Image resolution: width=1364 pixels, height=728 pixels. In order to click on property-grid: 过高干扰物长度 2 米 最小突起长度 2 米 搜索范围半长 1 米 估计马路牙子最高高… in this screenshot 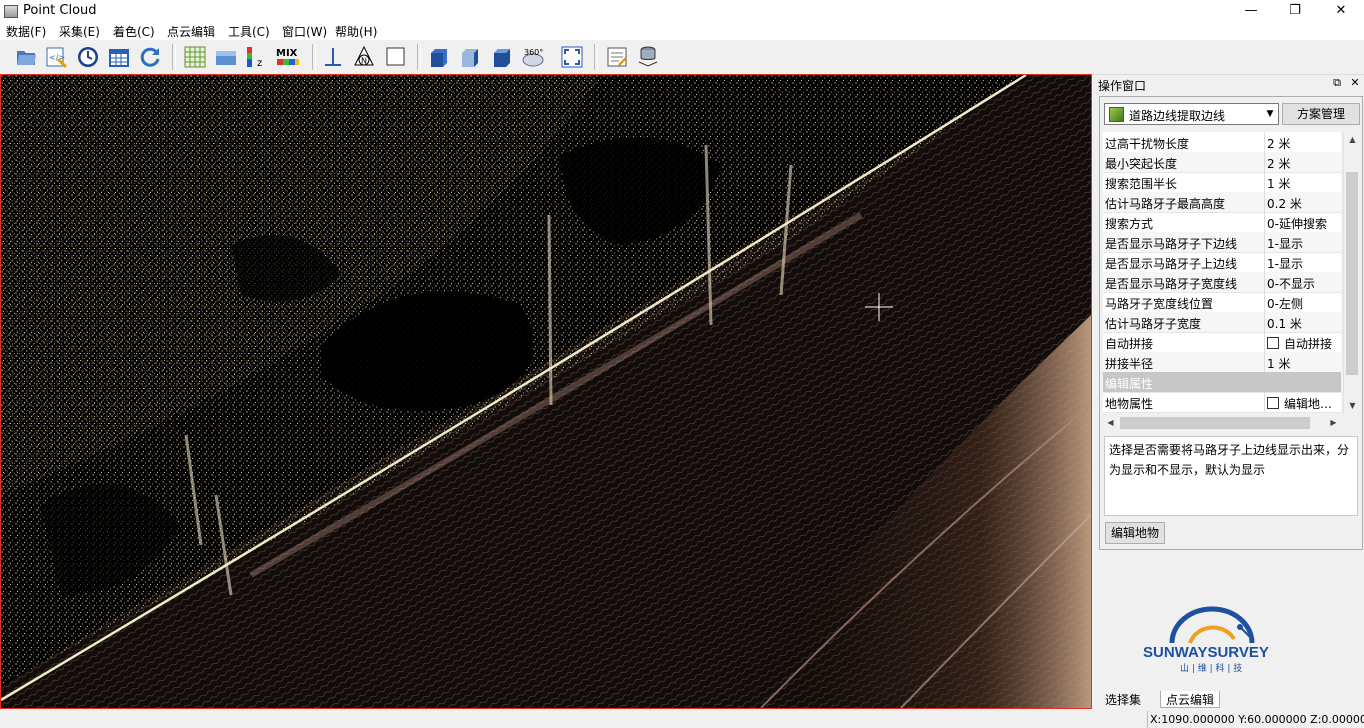, I will do `click(1222, 272)`.